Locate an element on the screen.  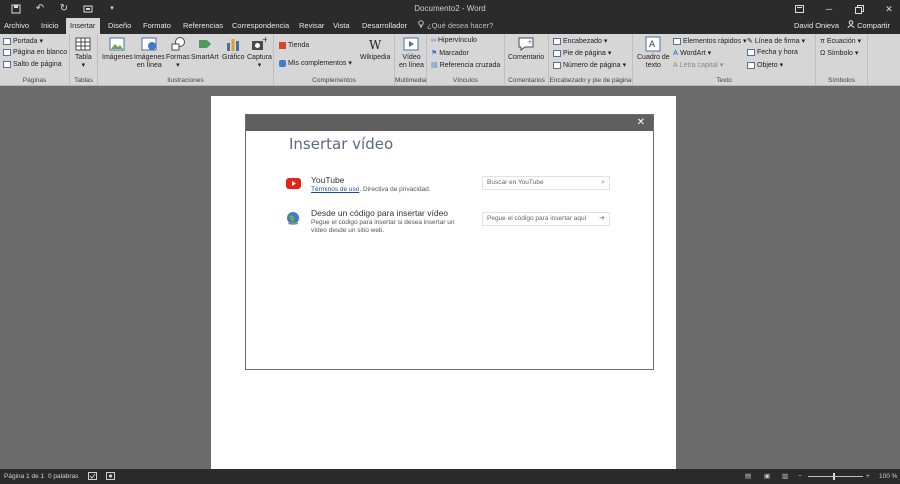
tab-revisar: Revisar is located at coordinates (311, 26).